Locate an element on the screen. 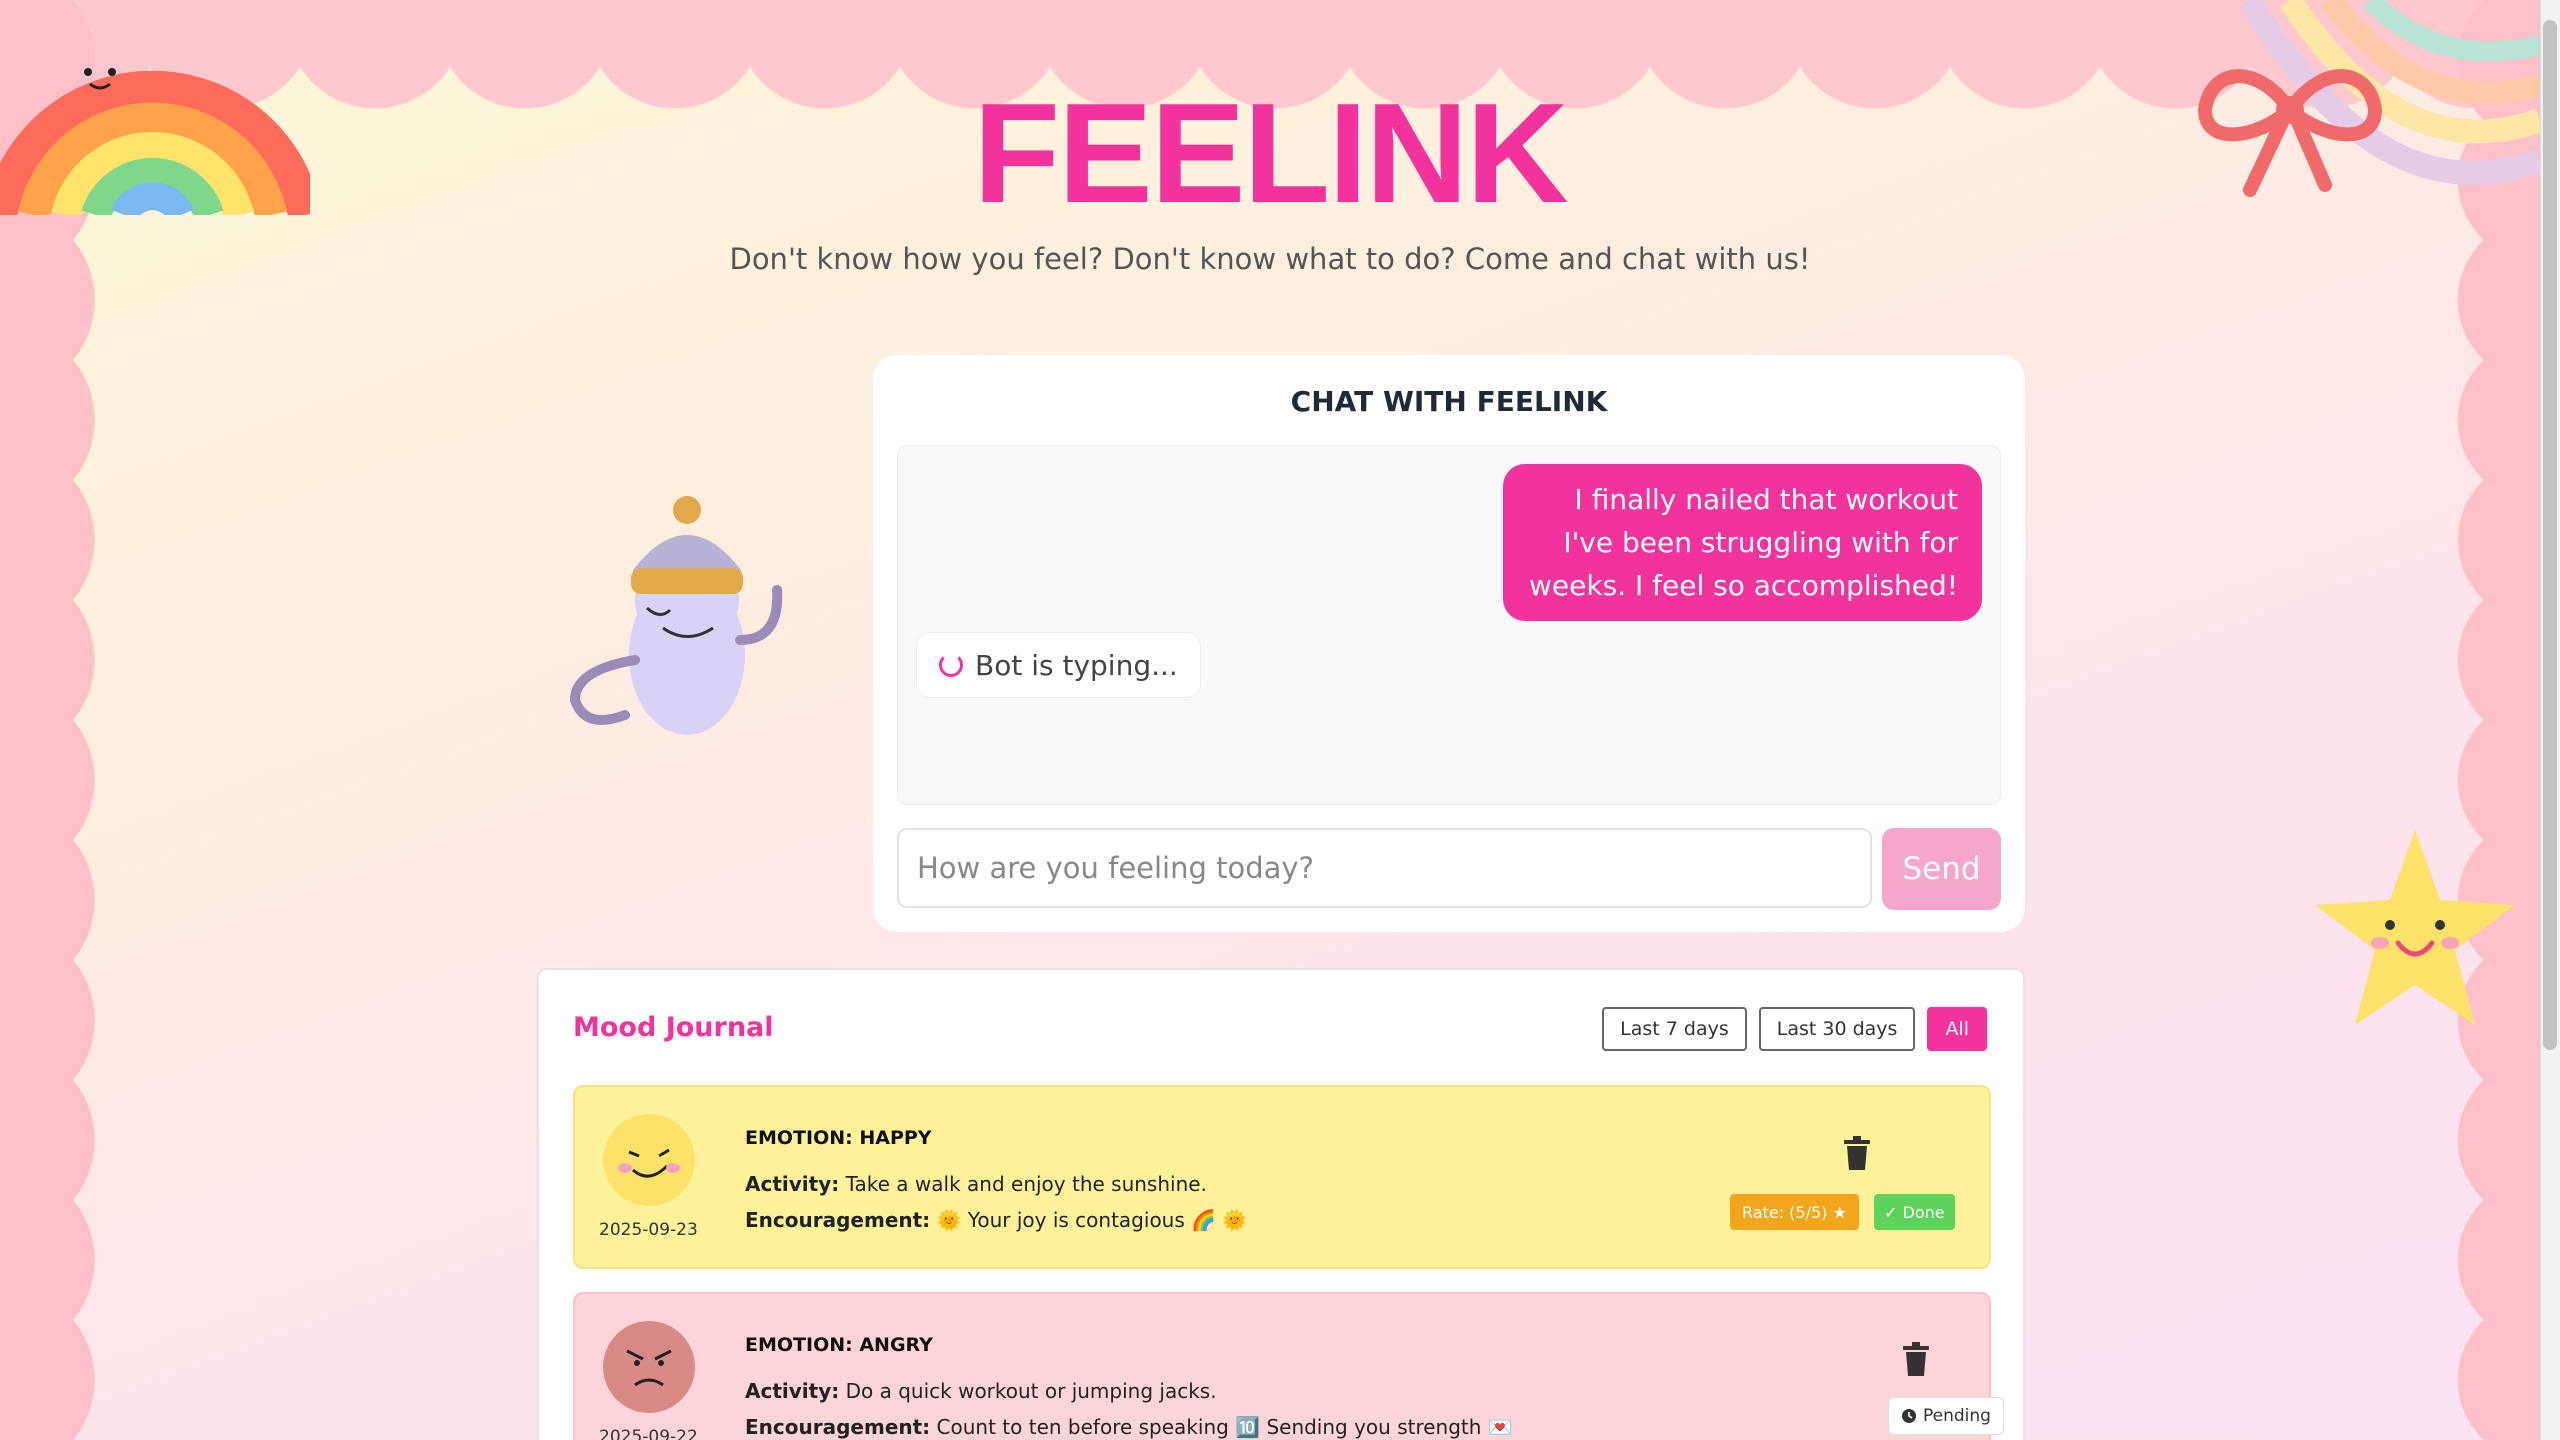 The image size is (2560, 1440). entry-date: 2025-09-22 is located at coordinates (648, 1433).